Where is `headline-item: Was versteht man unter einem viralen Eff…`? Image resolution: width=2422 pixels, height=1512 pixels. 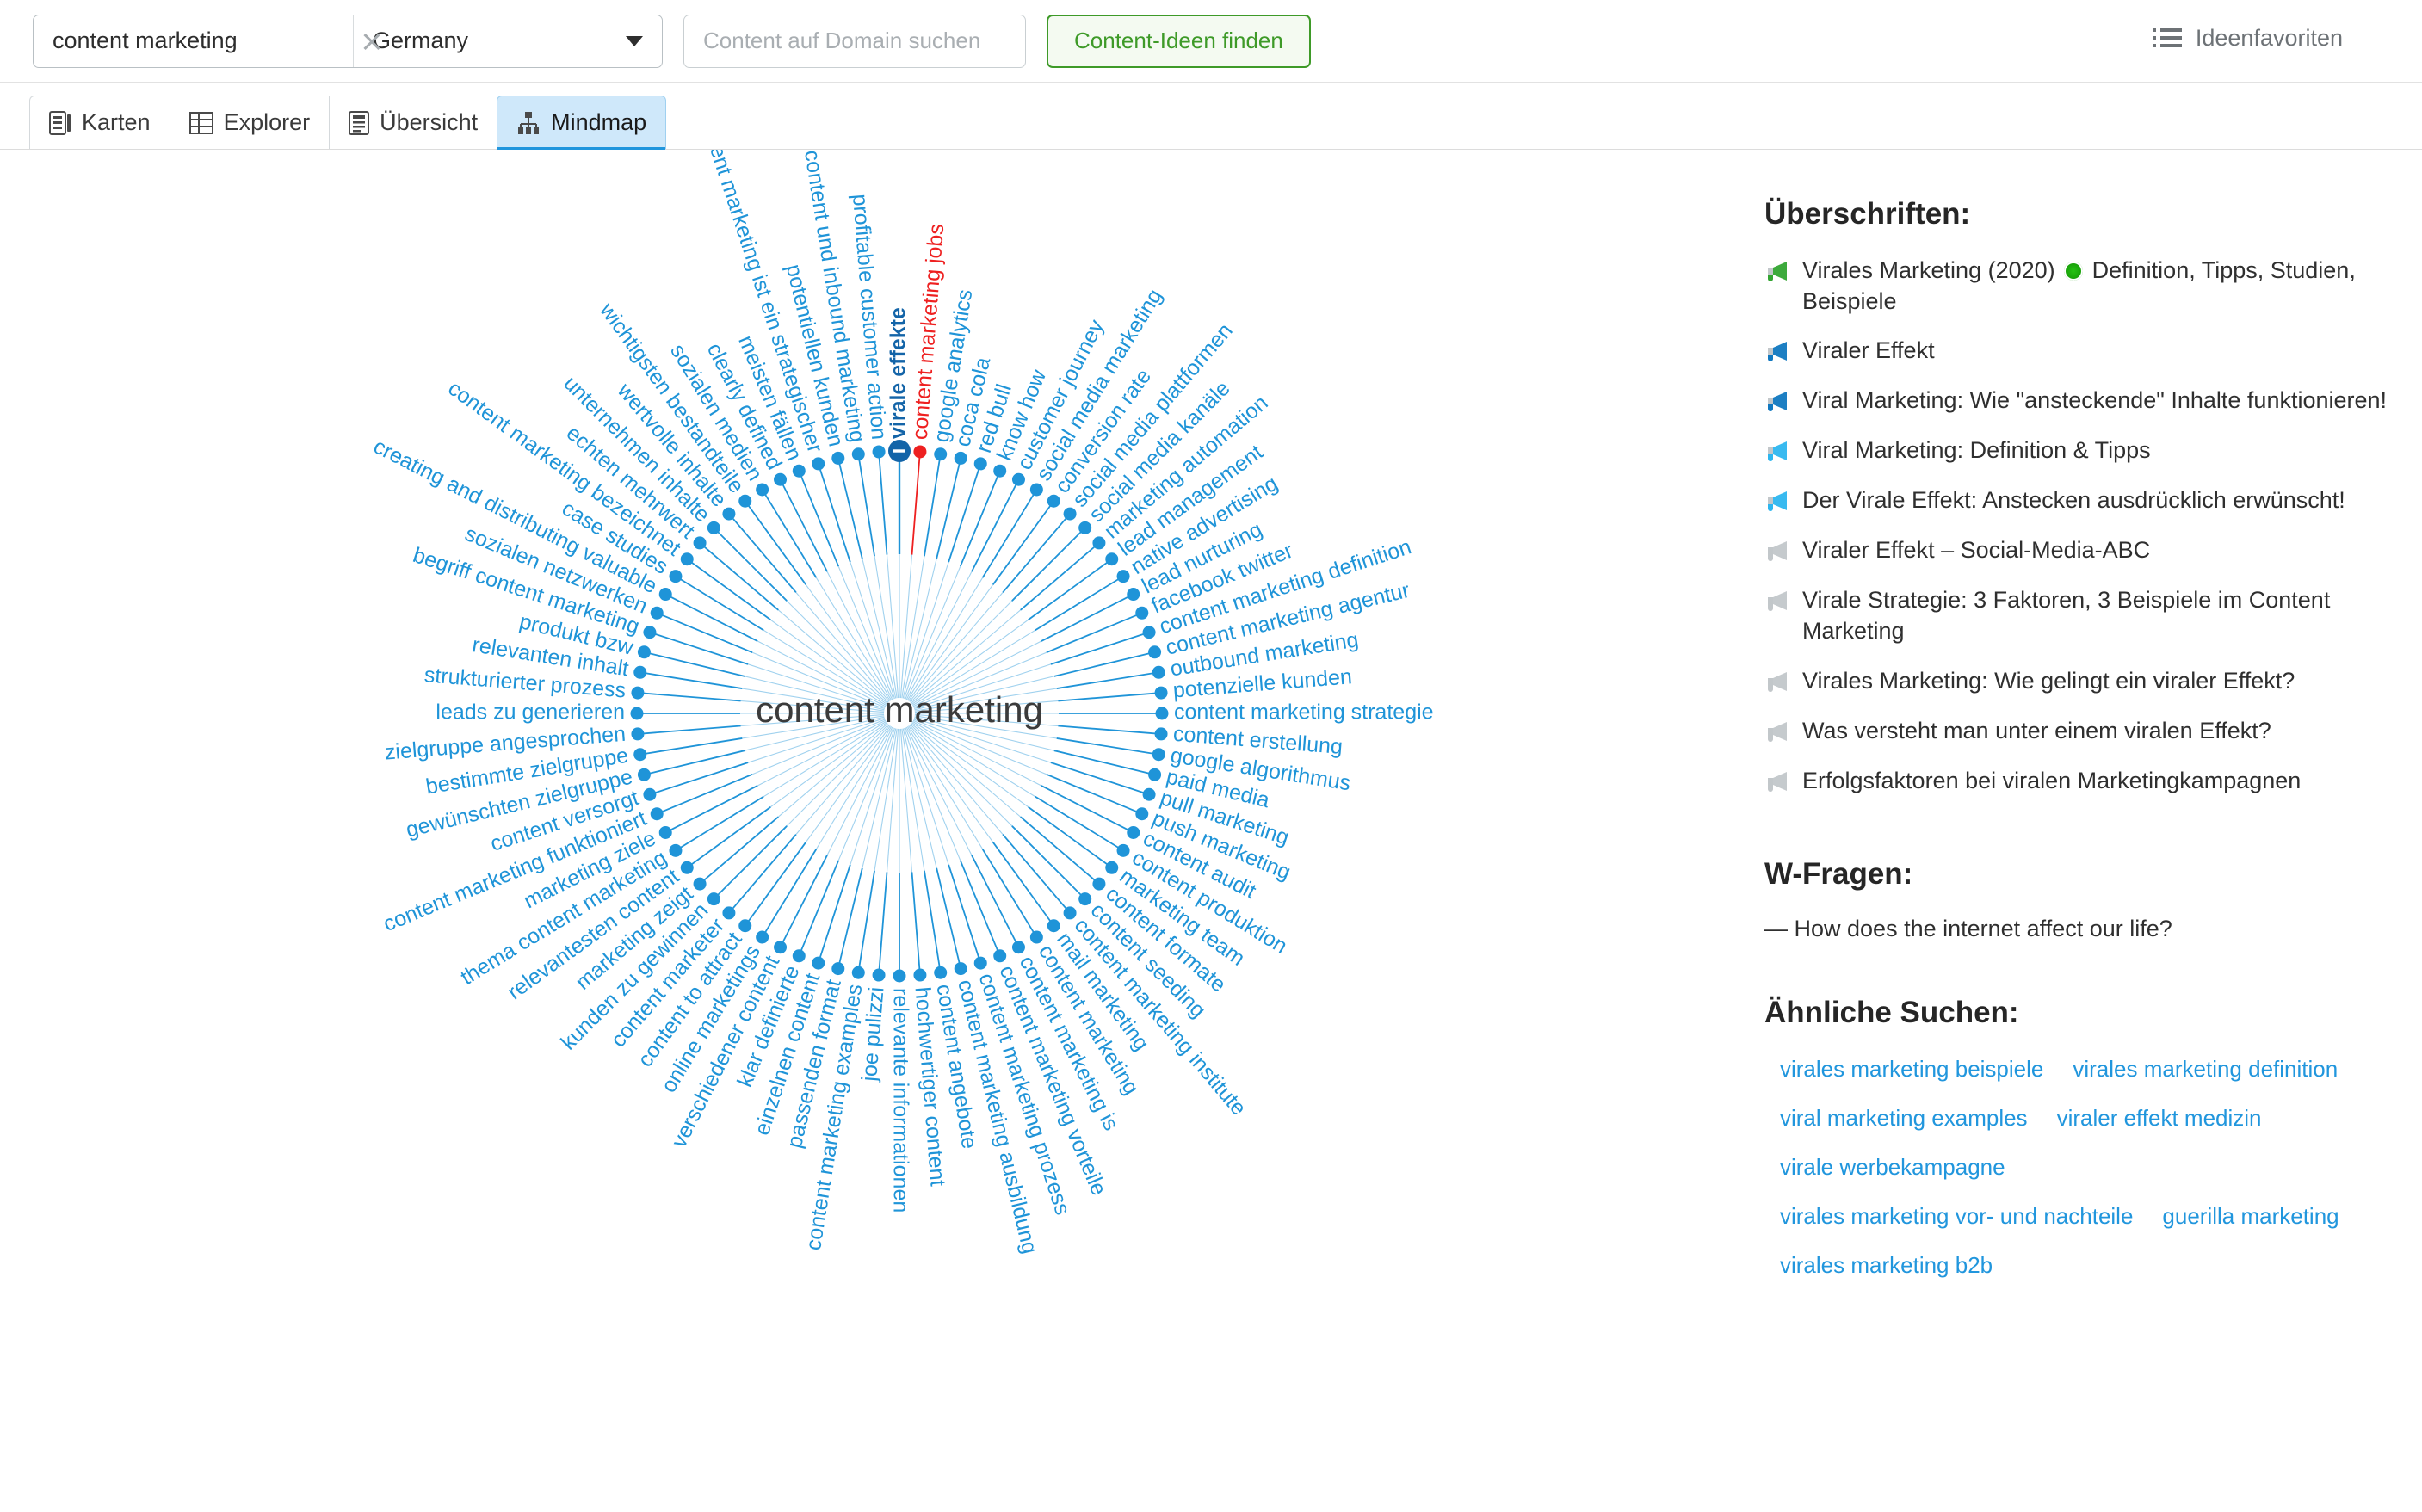 headline-item: Was versteht man unter einem viralen Eff… is located at coordinates (2076, 731).